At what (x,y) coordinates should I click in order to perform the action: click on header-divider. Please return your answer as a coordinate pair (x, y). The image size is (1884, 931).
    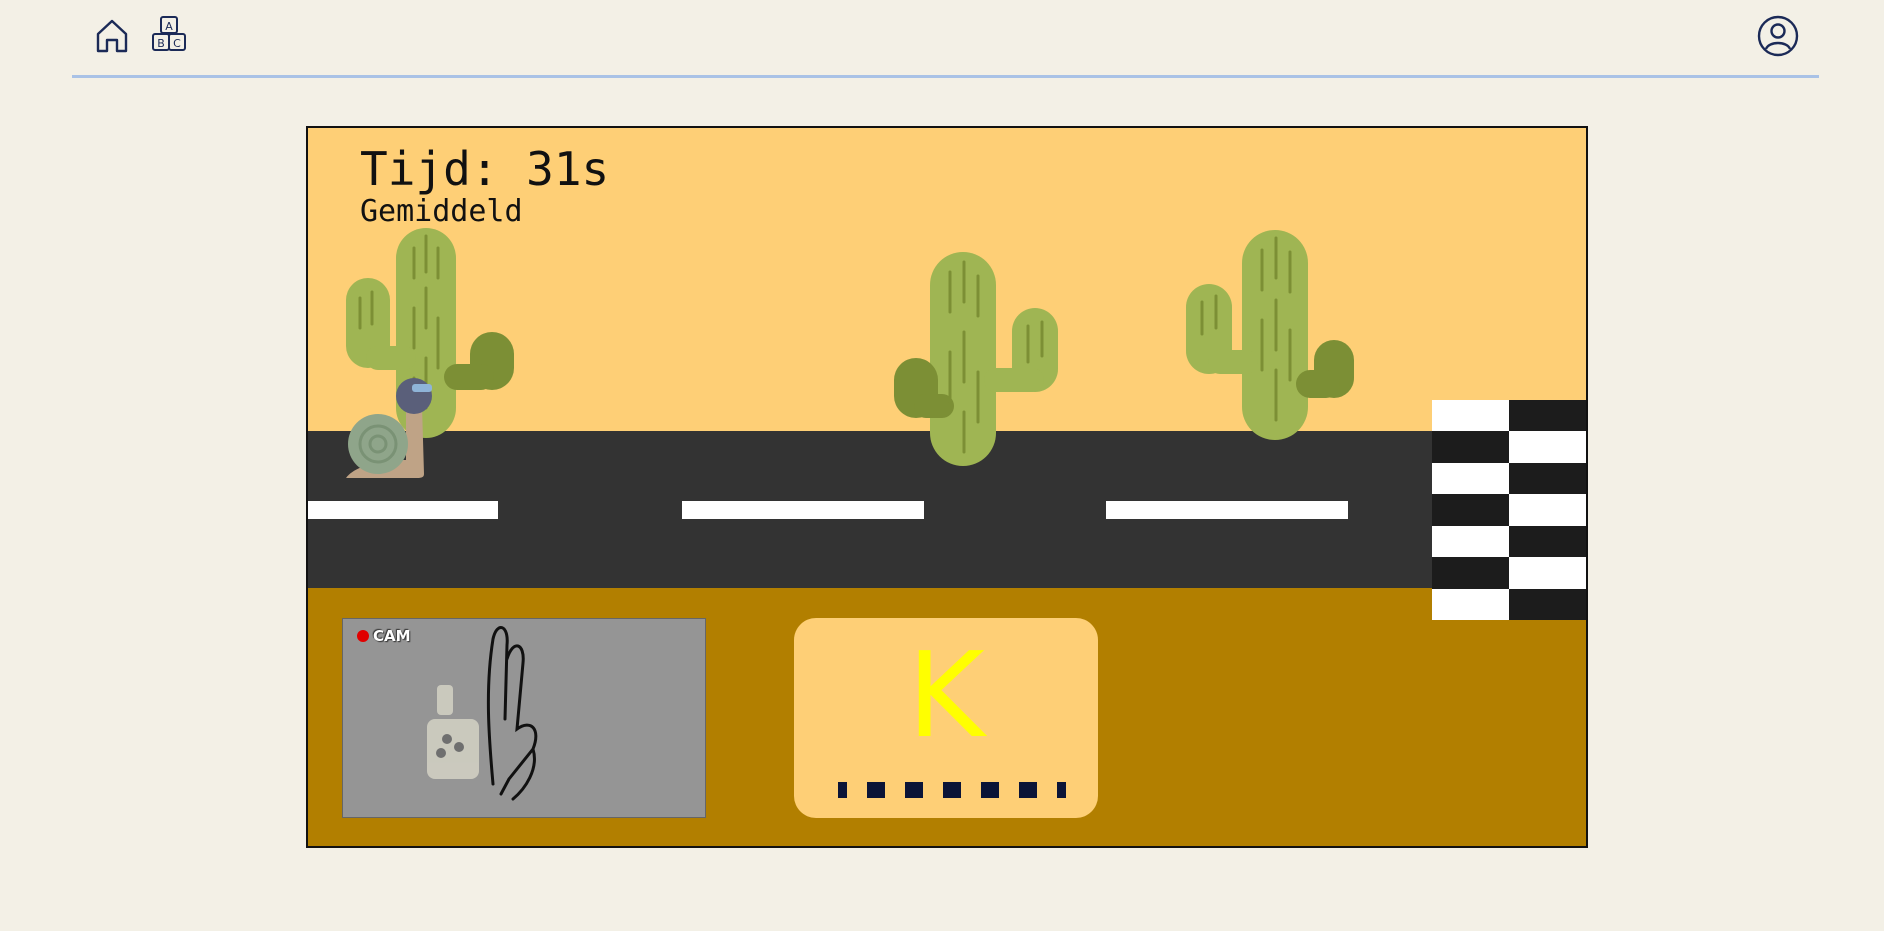
    Looking at the image, I should click on (945, 76).